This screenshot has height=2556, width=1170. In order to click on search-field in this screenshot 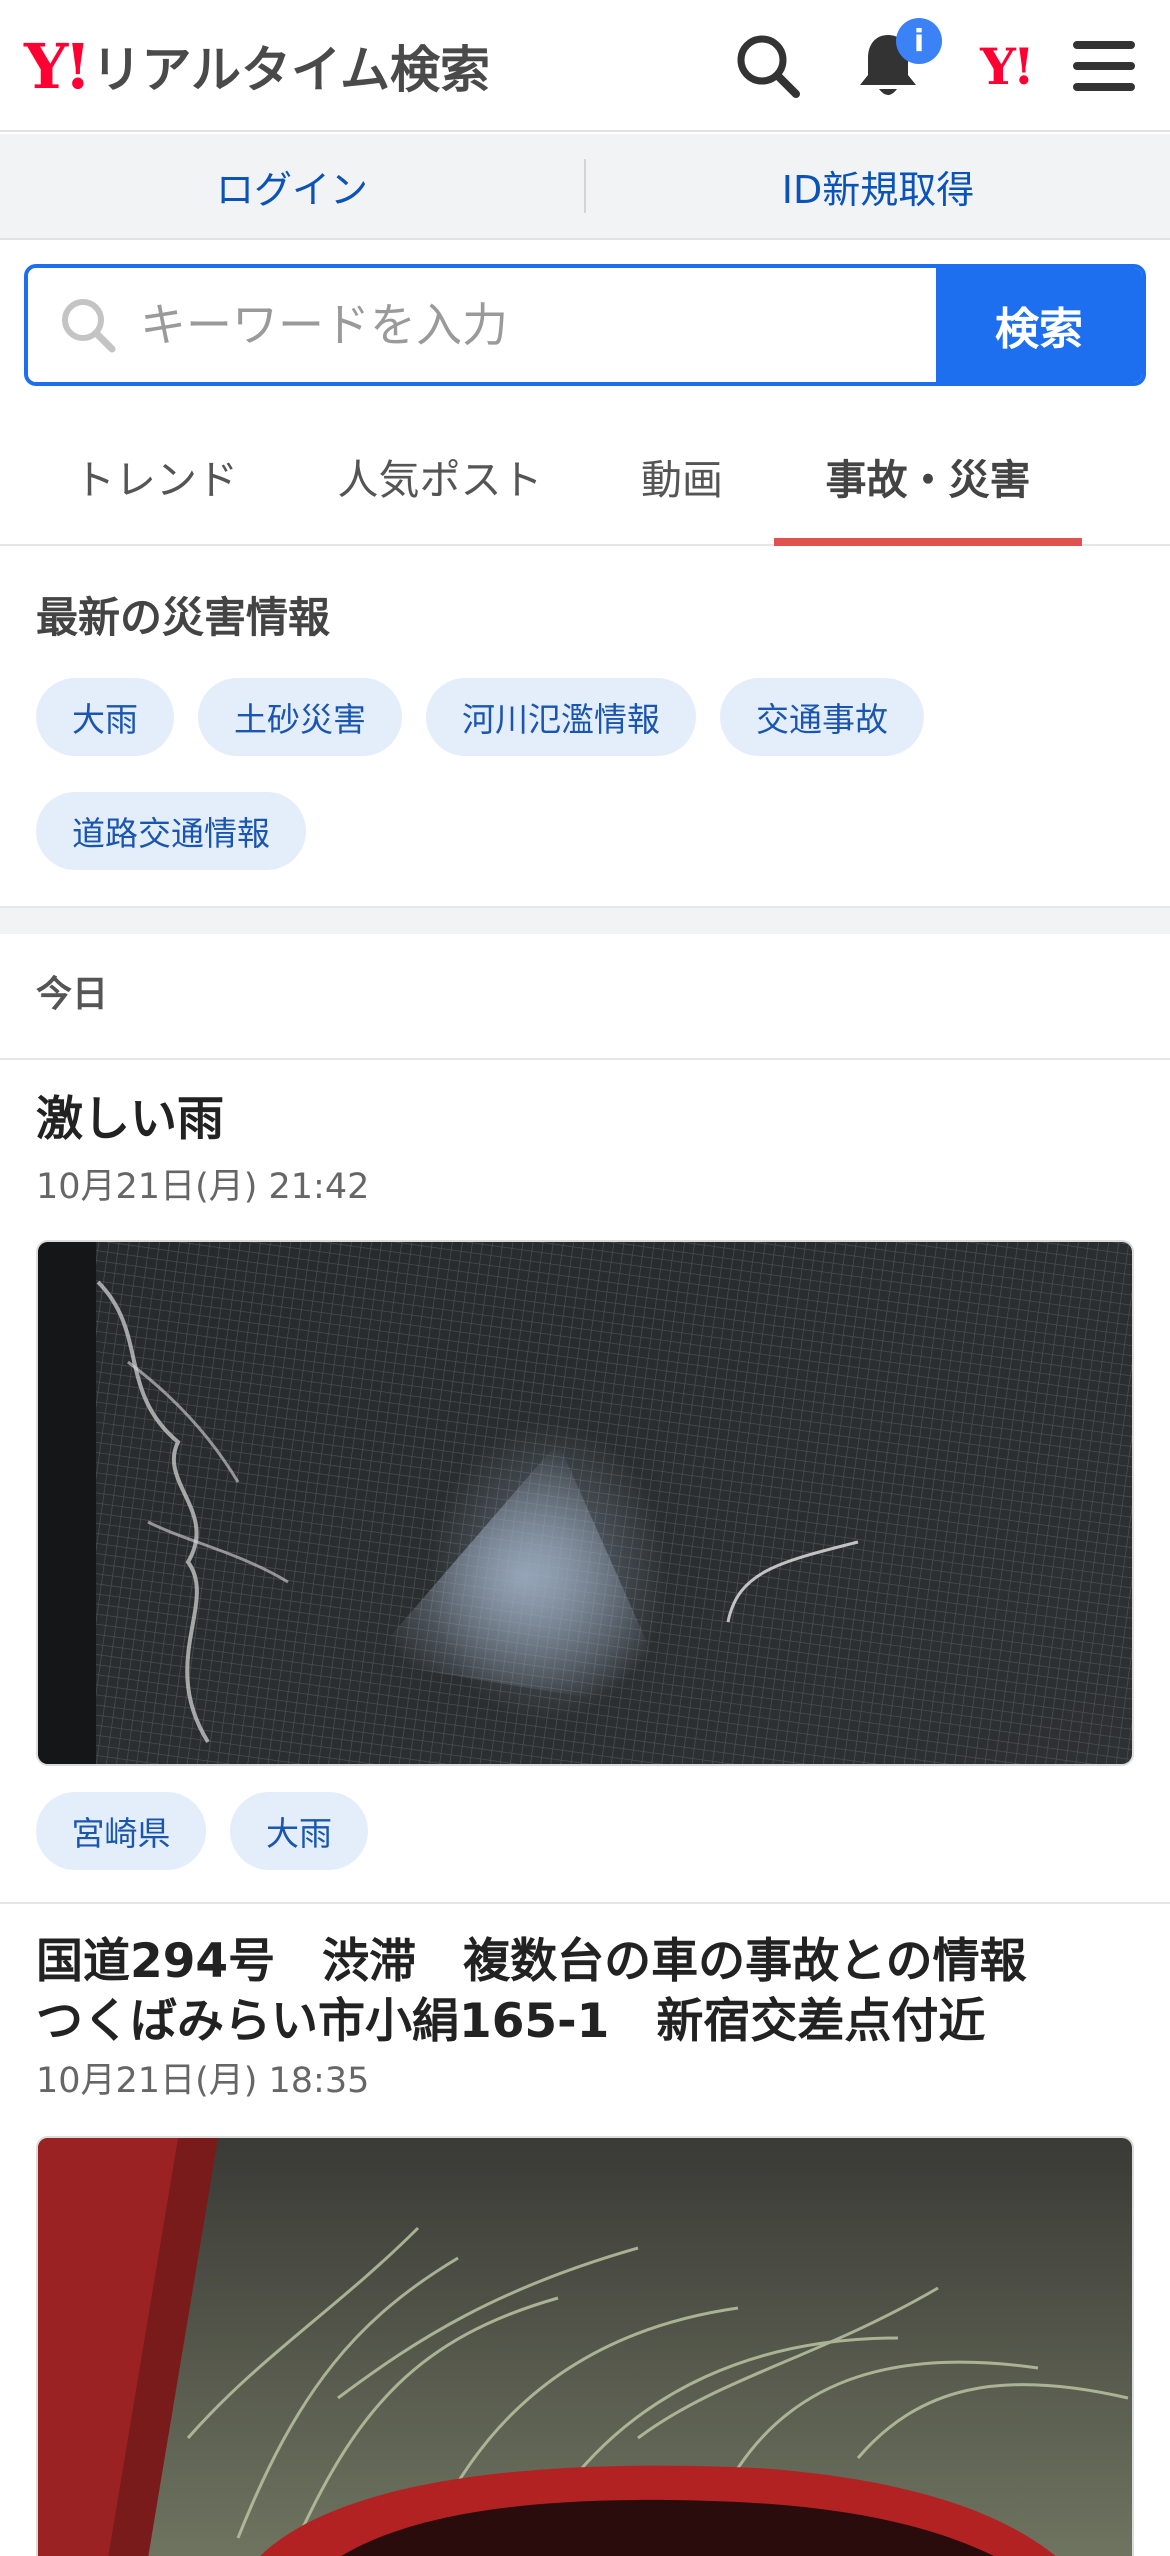, I will do `click(482, 325)`.